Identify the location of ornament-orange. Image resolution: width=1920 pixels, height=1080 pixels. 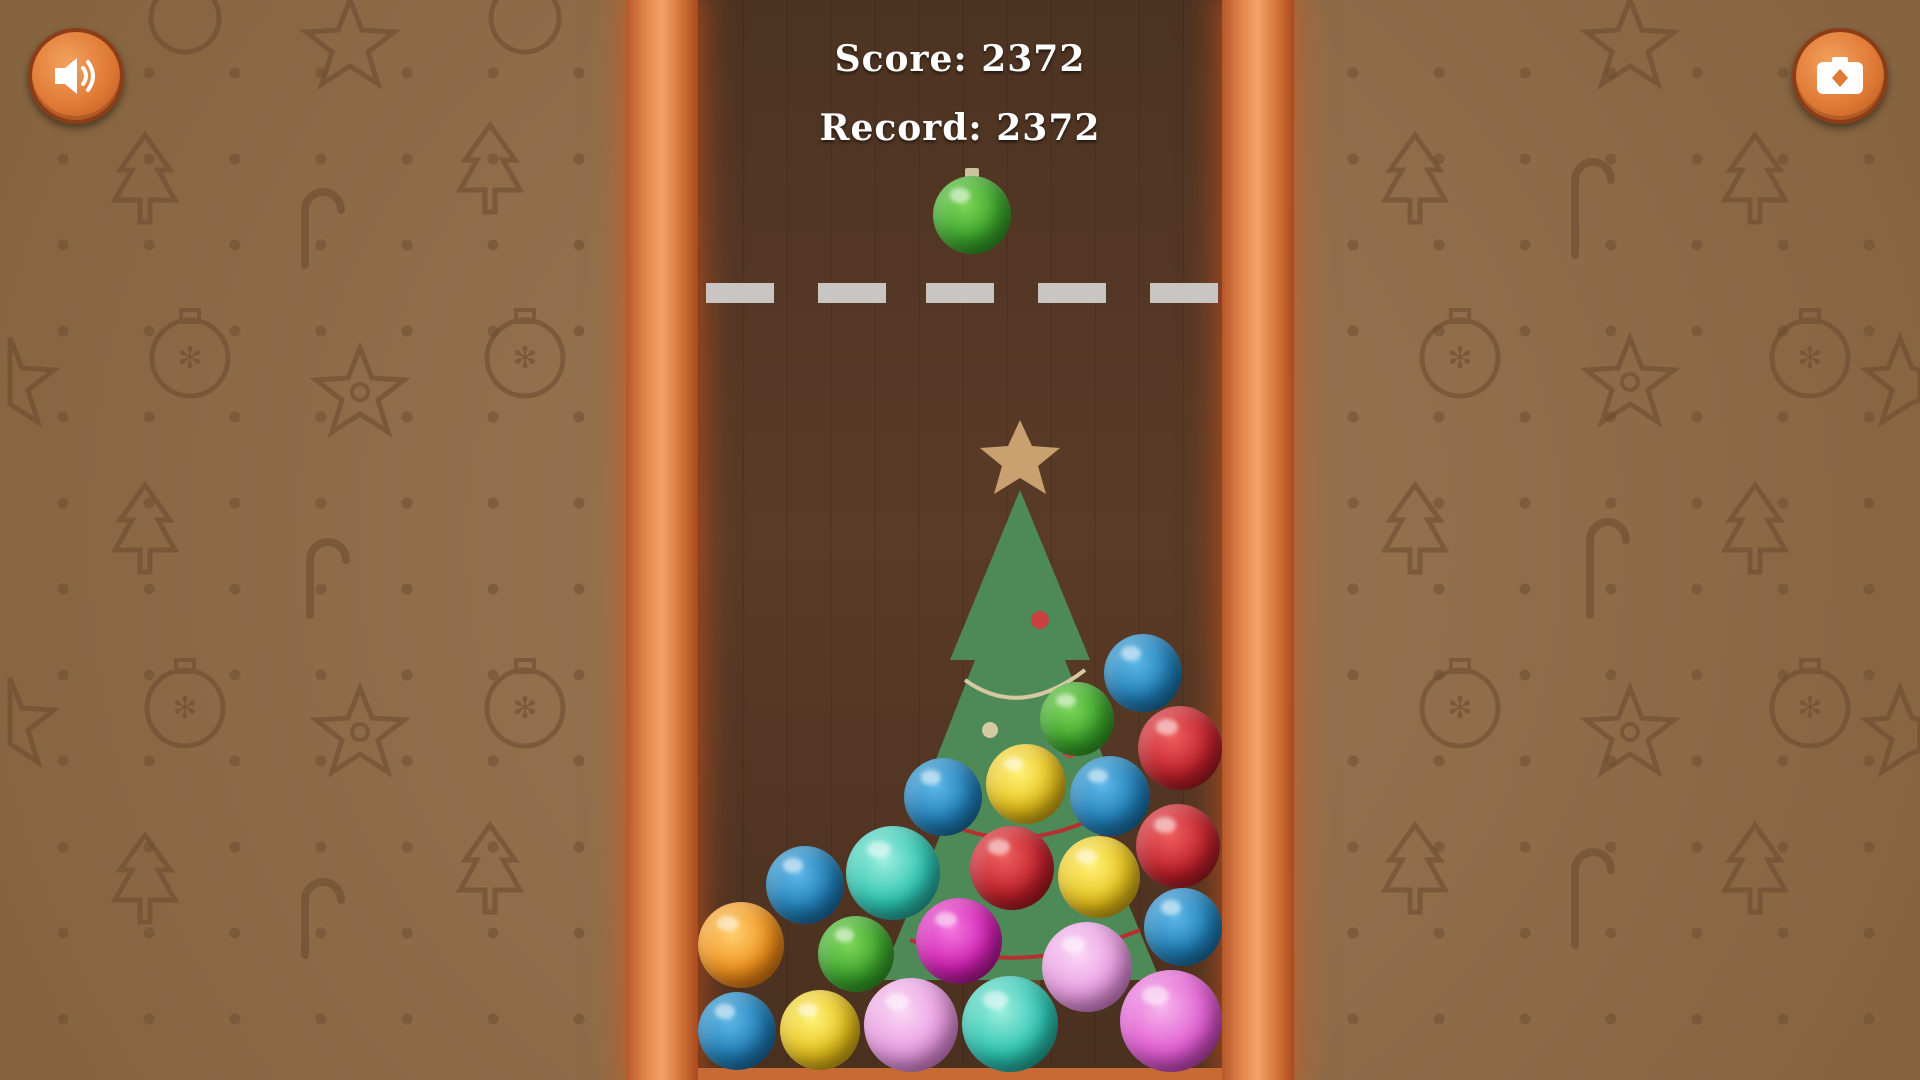
(741, 945).